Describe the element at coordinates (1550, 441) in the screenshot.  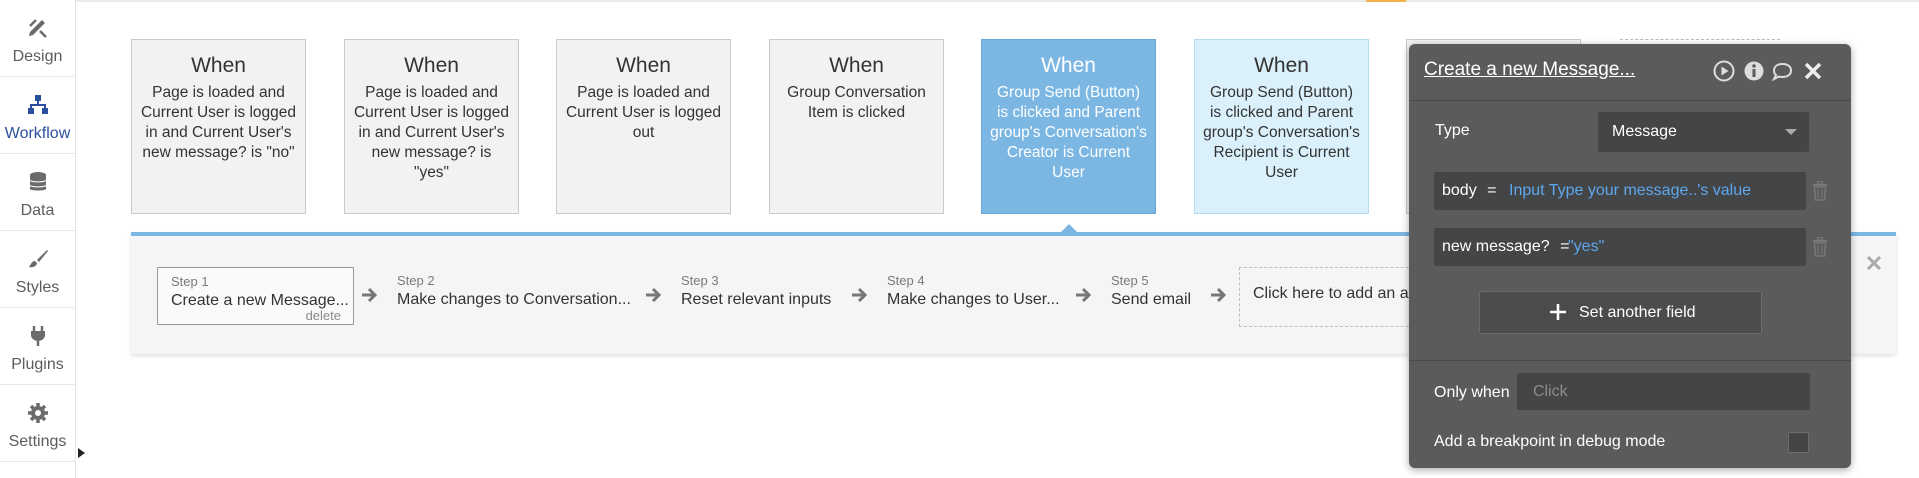
I see `breakpoint-label: Add a breakpoint in debug mode` at that location.